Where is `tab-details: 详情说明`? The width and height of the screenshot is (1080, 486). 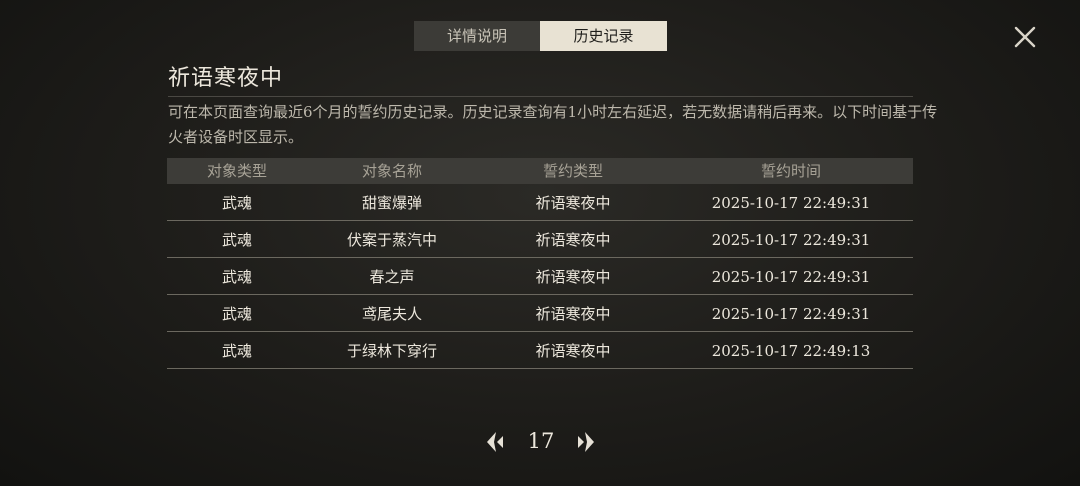 tab-details: 详情说明 is located at coordinates (477, 36).